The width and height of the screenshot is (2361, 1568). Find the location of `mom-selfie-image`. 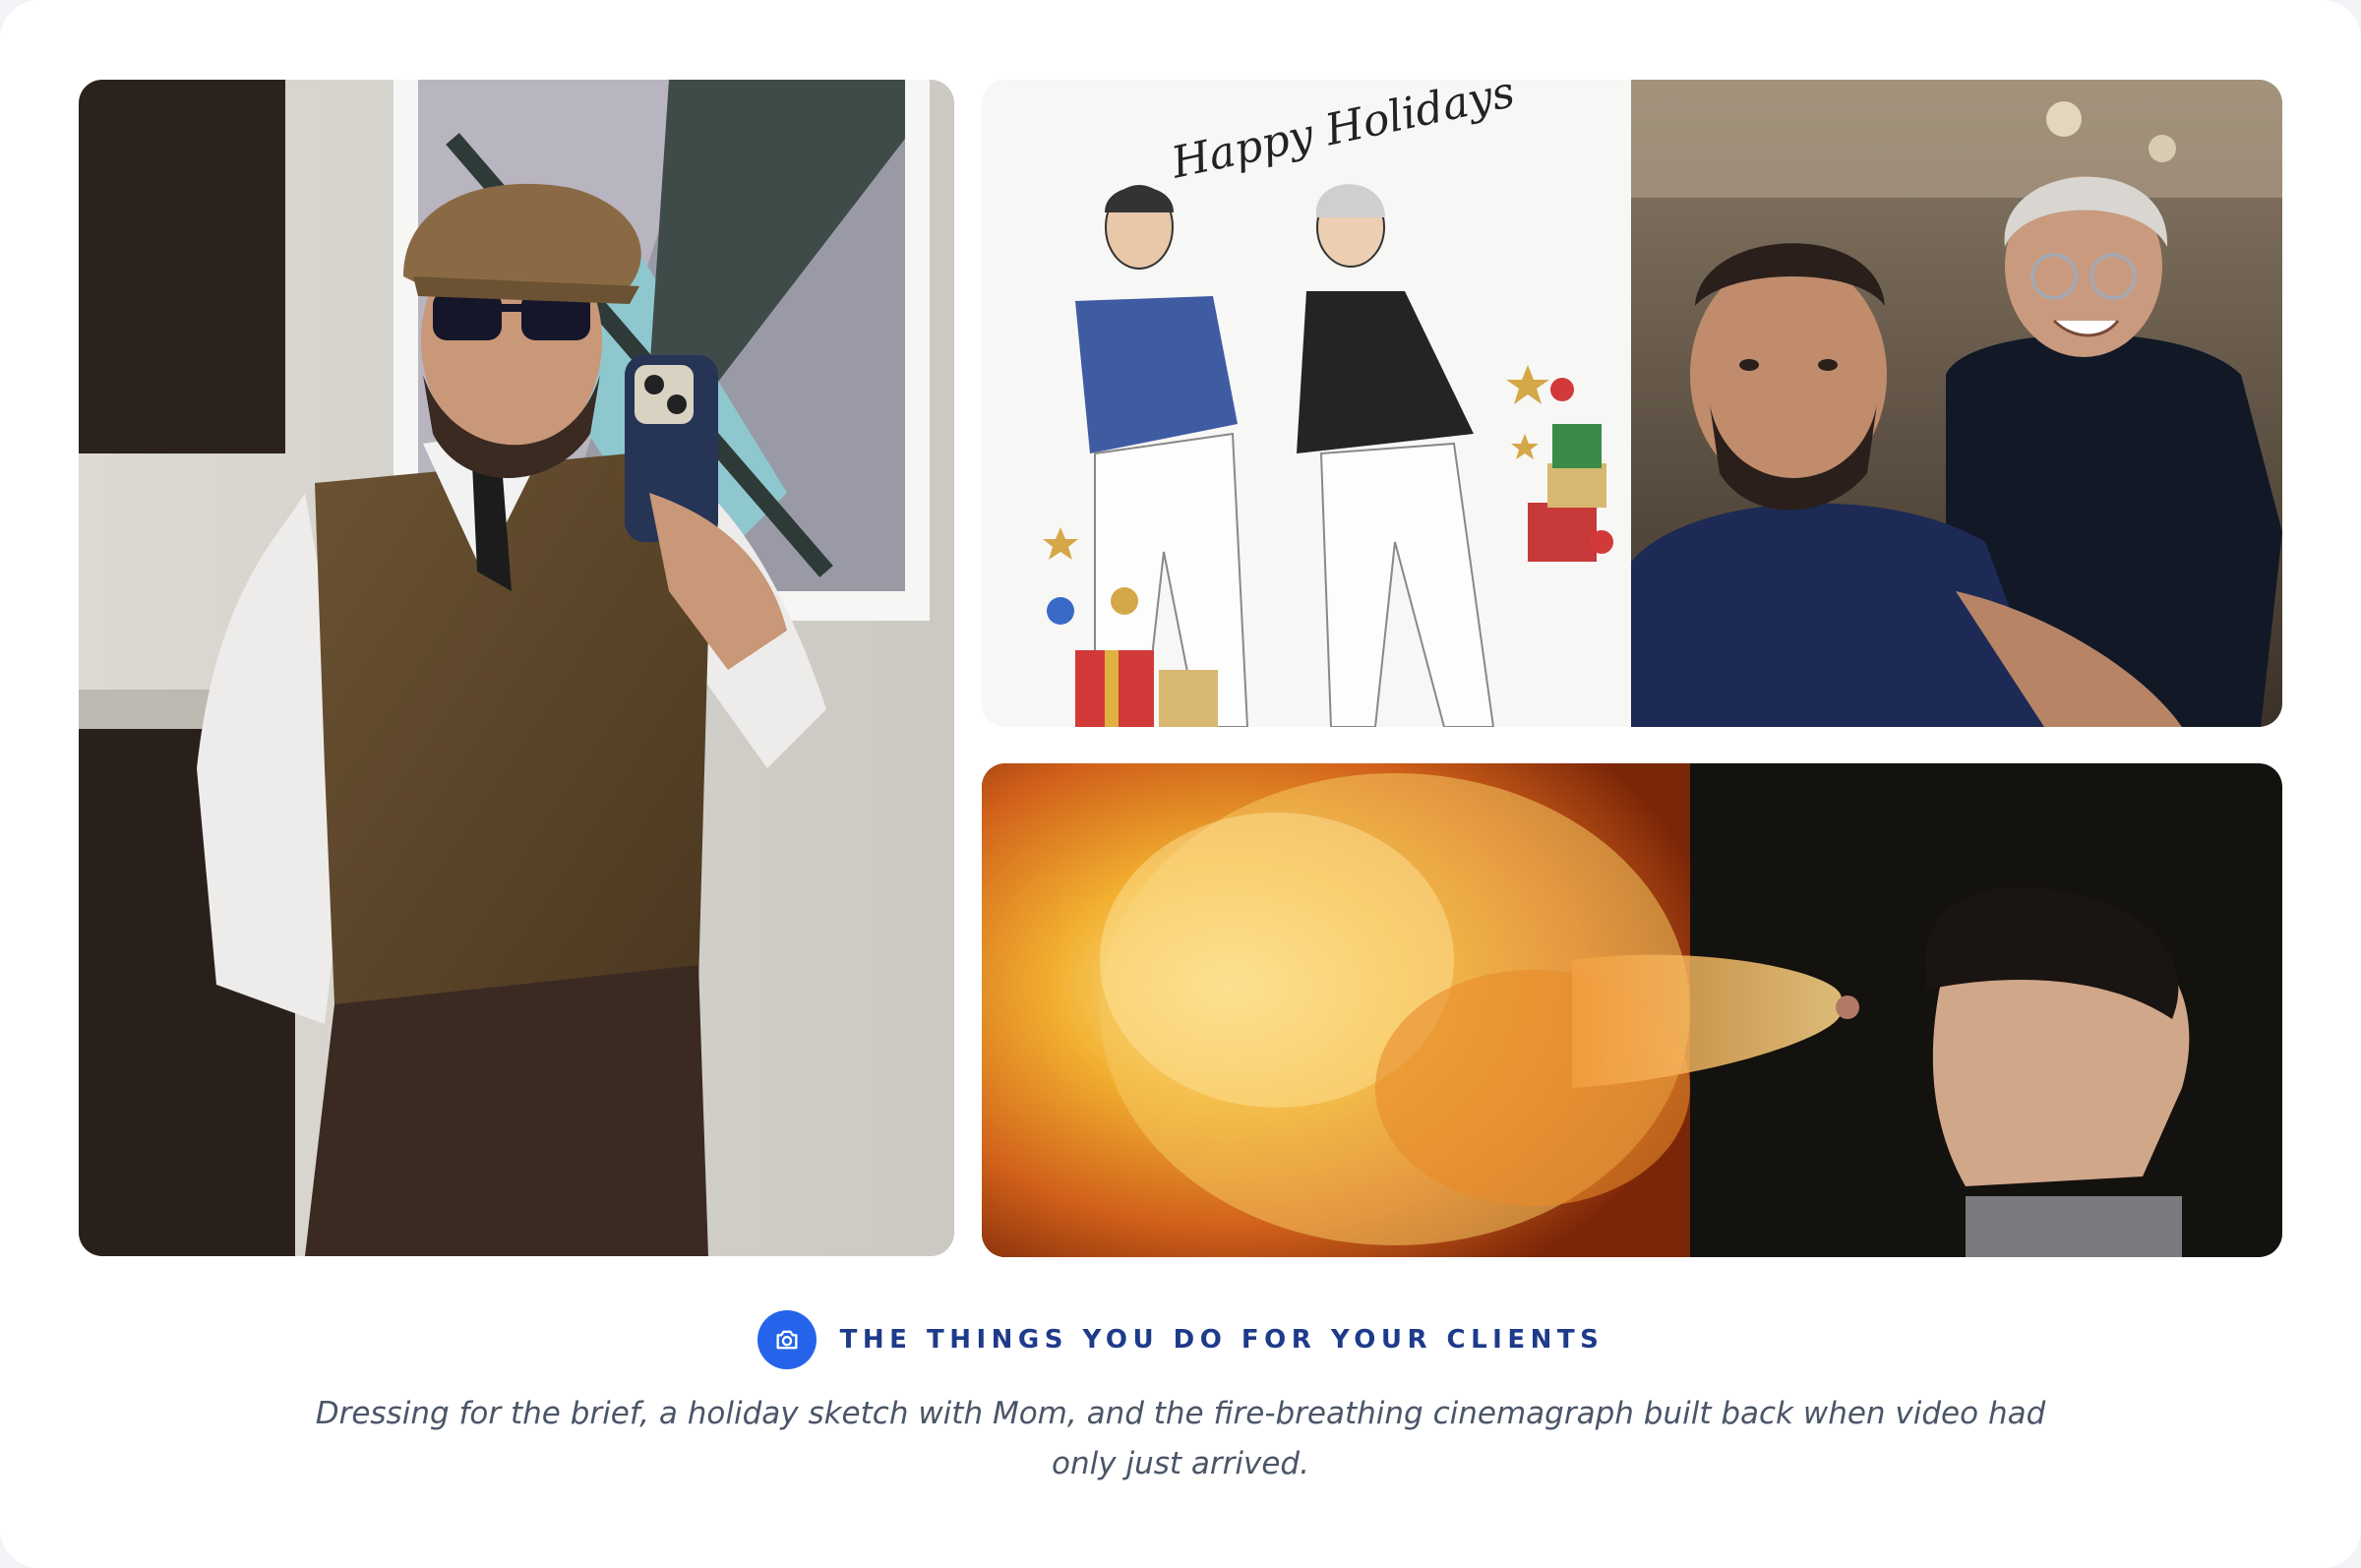

mom-selfie-image is located at coordinates (1957, 403).